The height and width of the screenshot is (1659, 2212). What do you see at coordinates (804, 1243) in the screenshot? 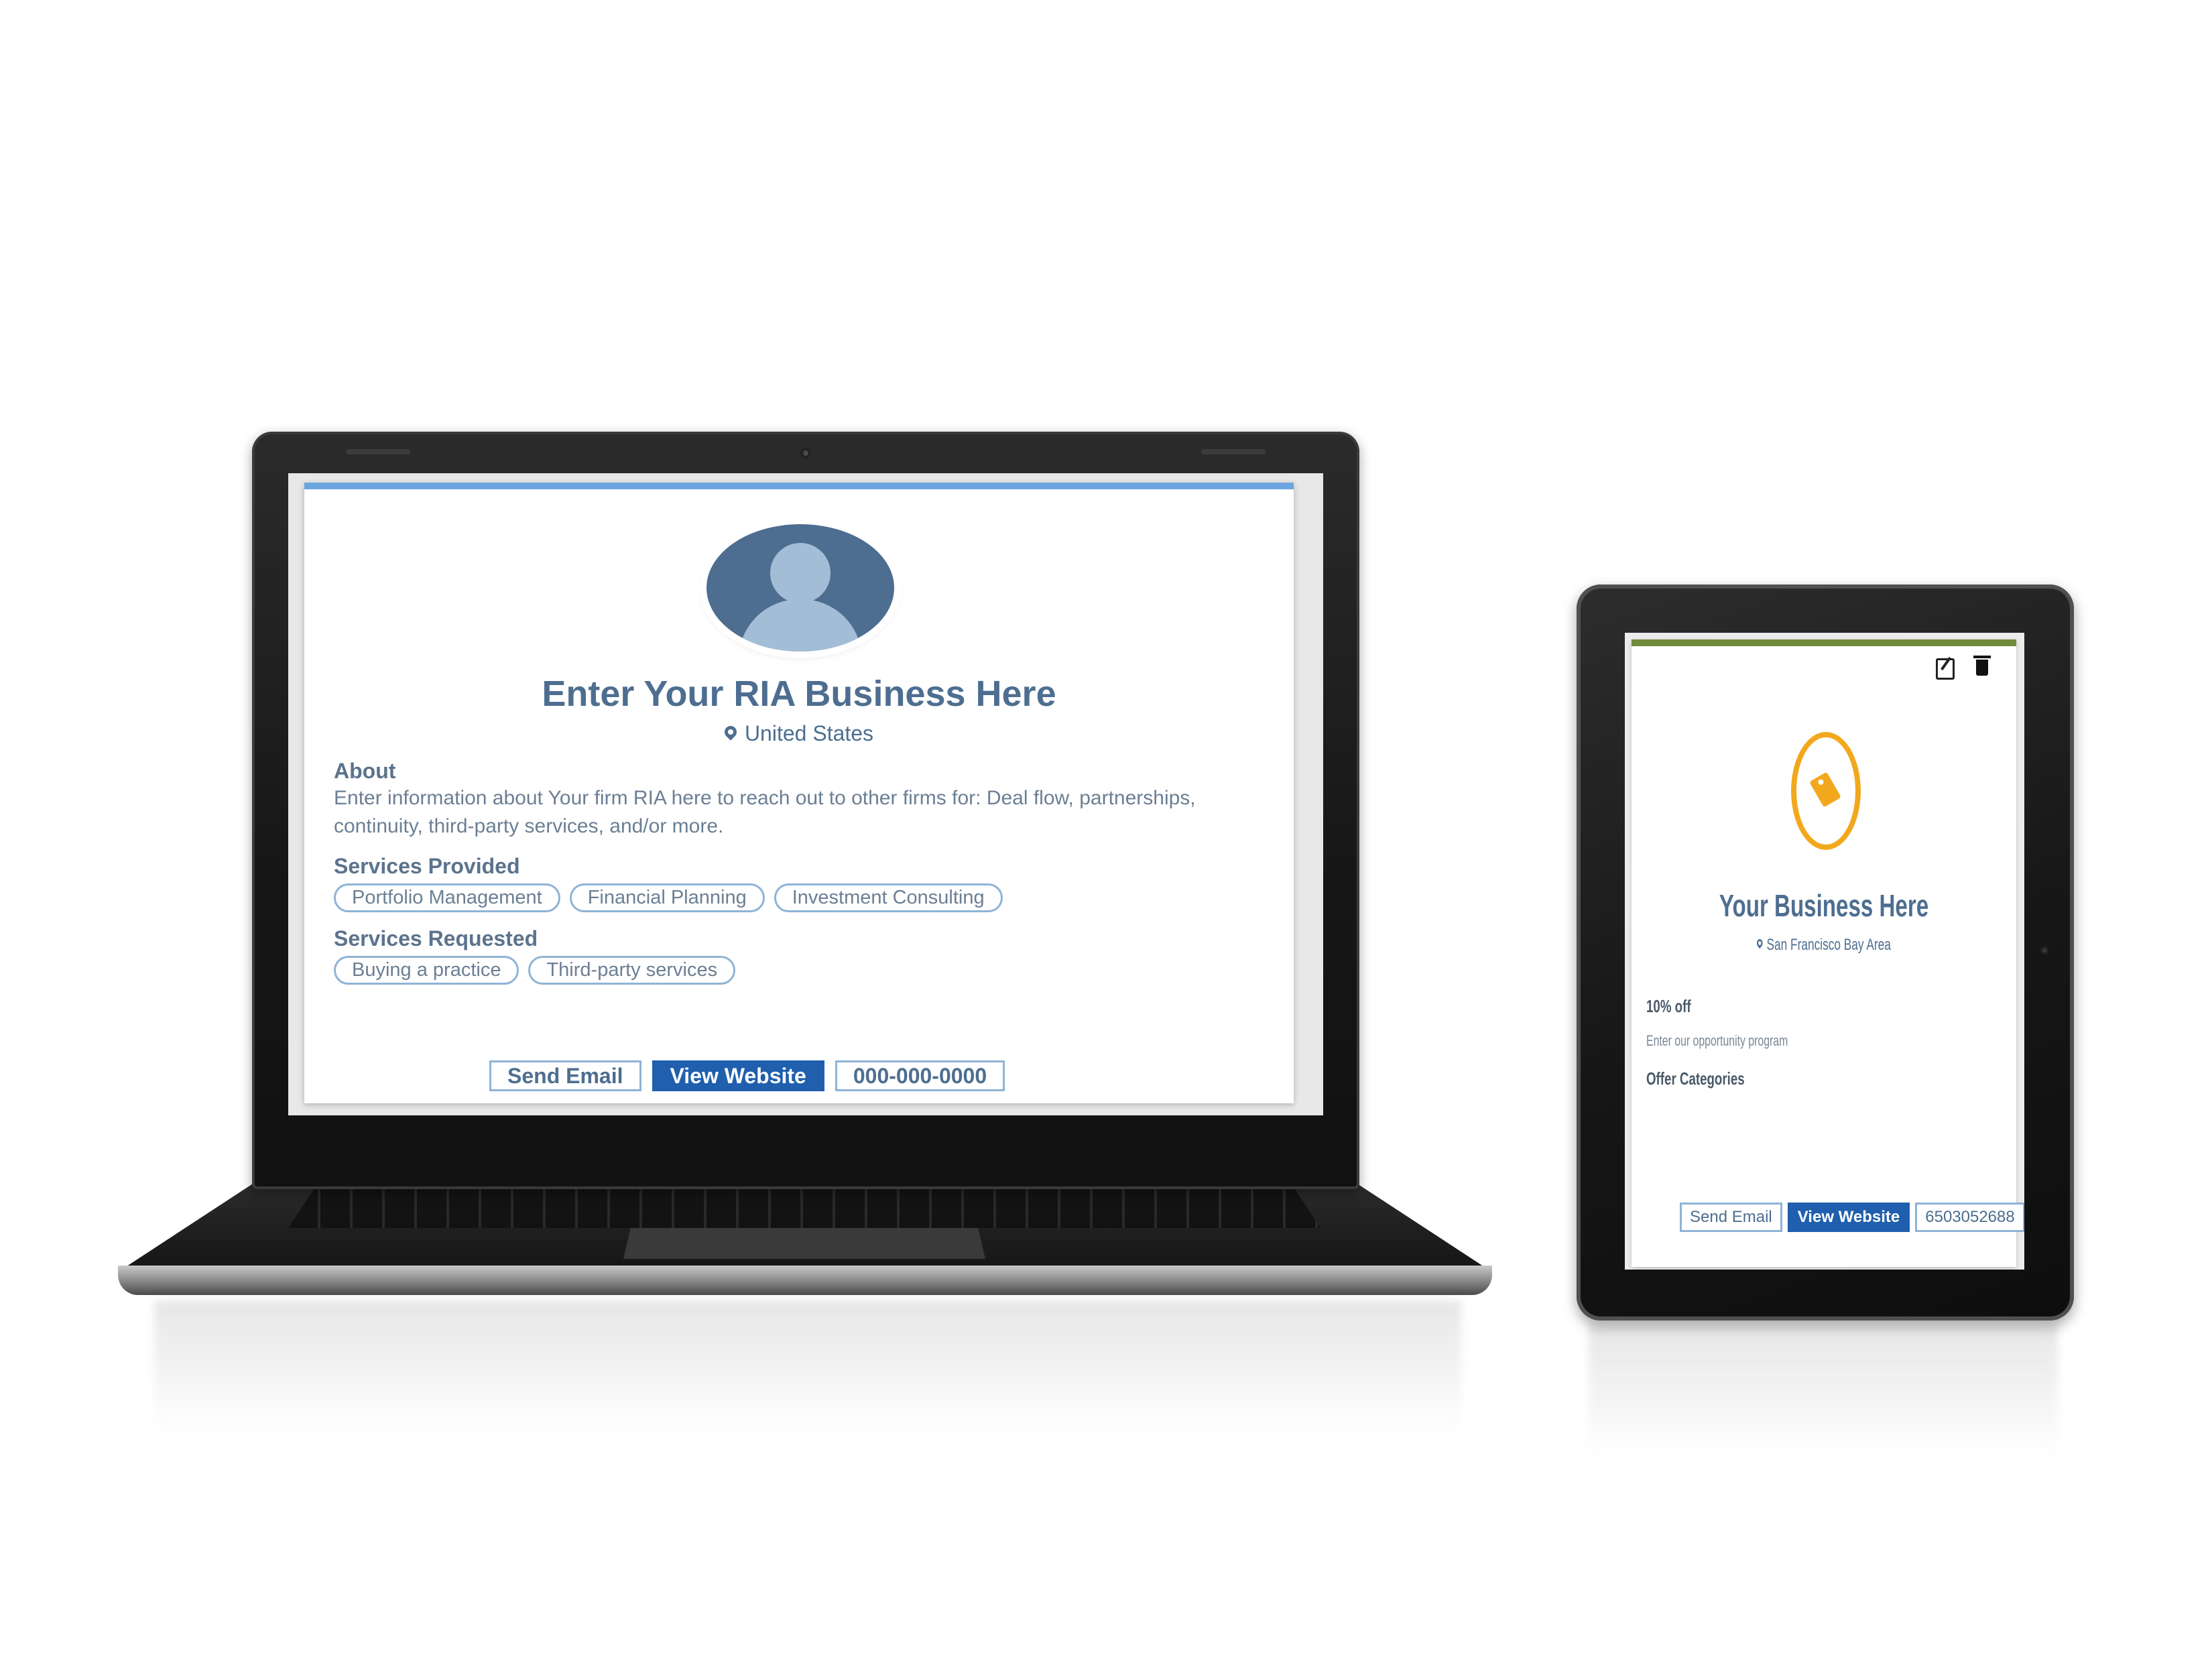
I see `laptop-trackpad` at bounding box center [804, 1243].